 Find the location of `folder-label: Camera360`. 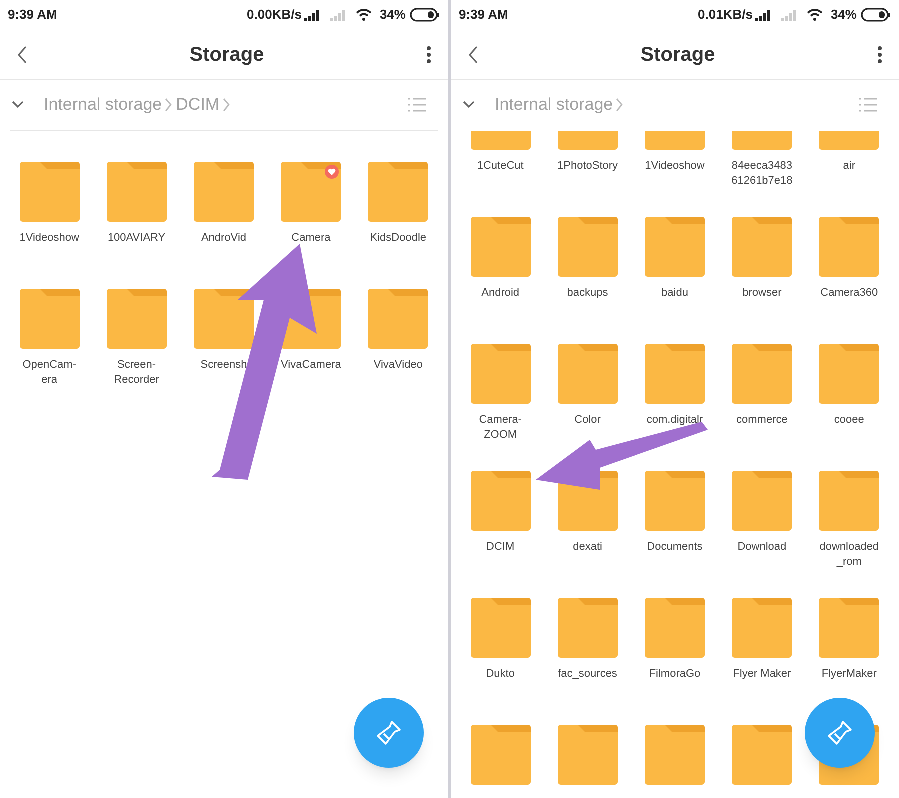

folder-label: Camera360 is located at coordinates (849, 293).